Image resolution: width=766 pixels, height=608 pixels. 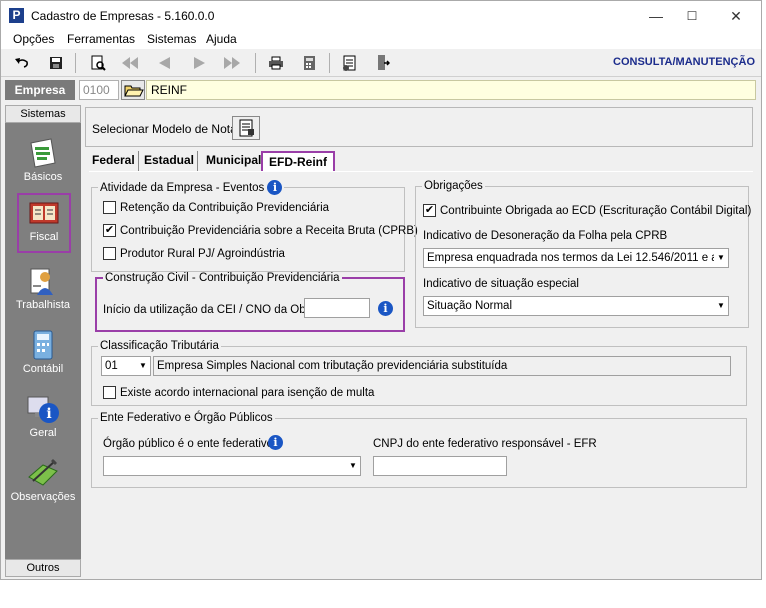 I want to click on sidebar-item-label: Básicos, so click(x=43, y=177).